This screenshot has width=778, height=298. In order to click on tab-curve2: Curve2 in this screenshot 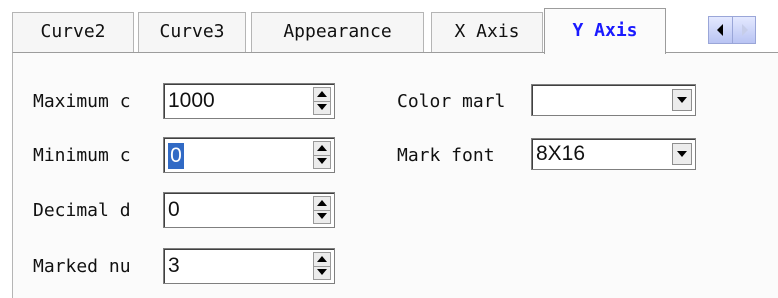, I will do `click(73, 32)`.